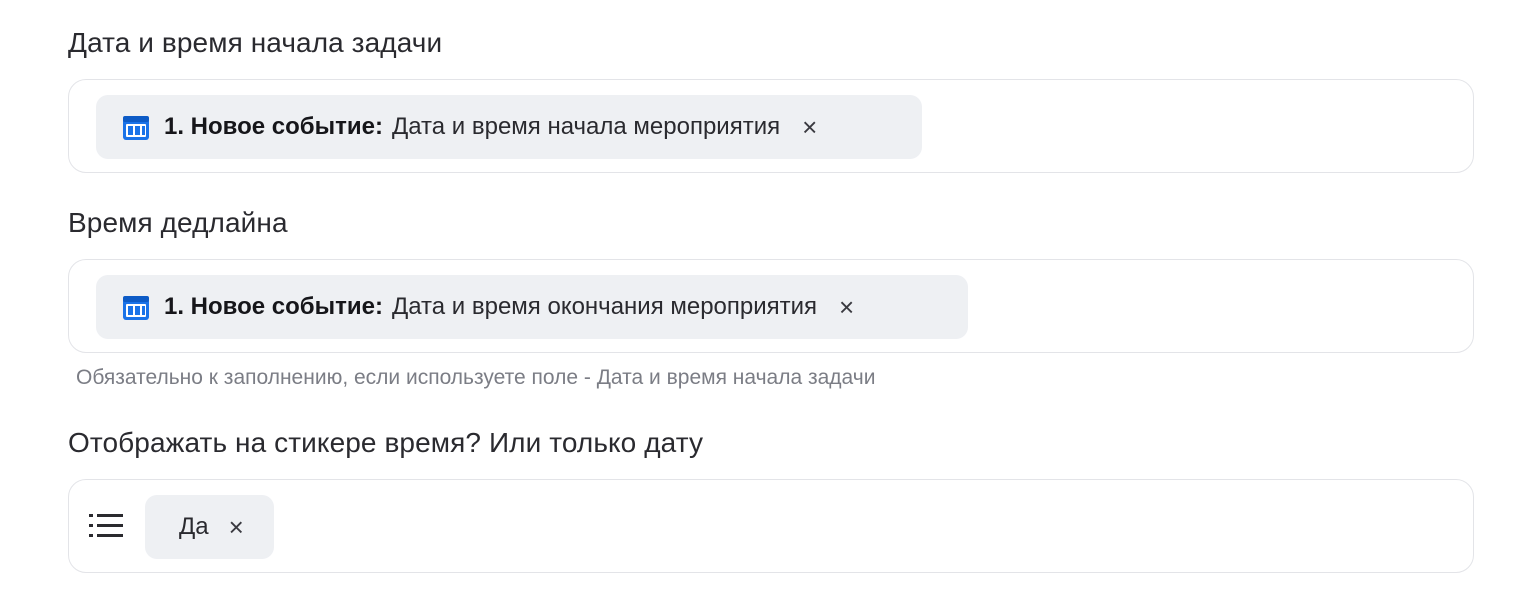 Image resolution: width=1540 pixels, height=606 pixels. Describe the element at coordinates (209, 527) in the screenshot. I see `show-time-chip: Да ×` at that location.